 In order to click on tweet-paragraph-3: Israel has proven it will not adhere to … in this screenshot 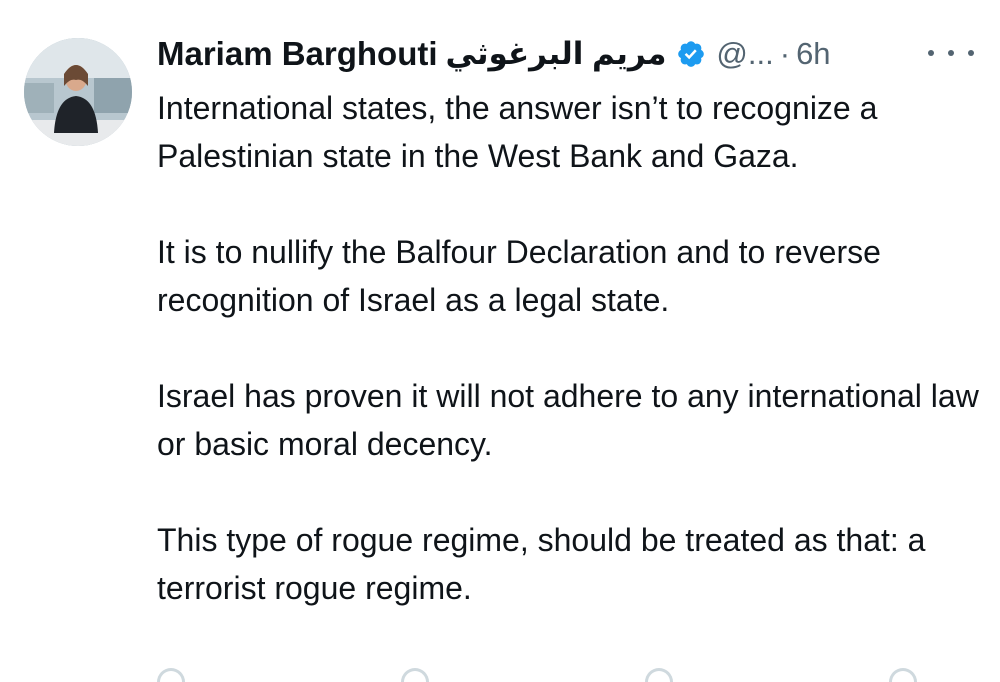, I will do `click(568, 420)`.